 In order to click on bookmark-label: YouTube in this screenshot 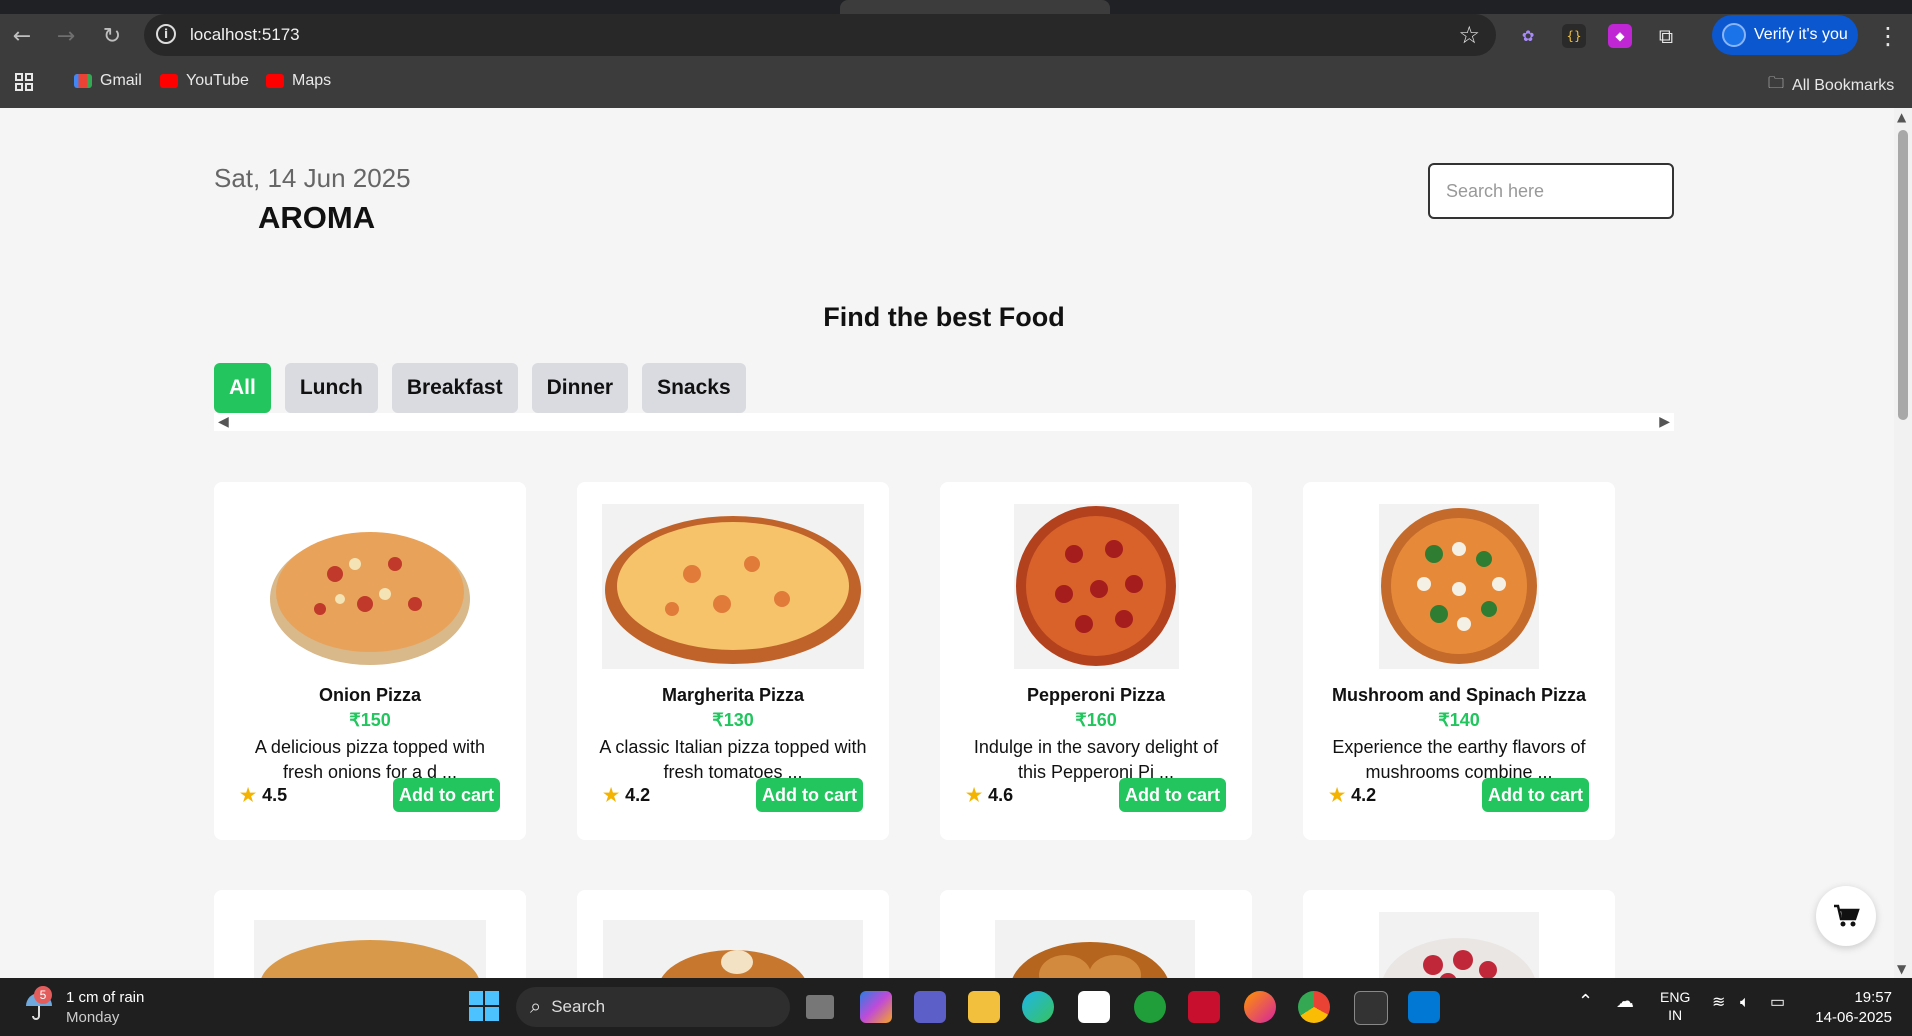, I will do `click(217, 80)`.